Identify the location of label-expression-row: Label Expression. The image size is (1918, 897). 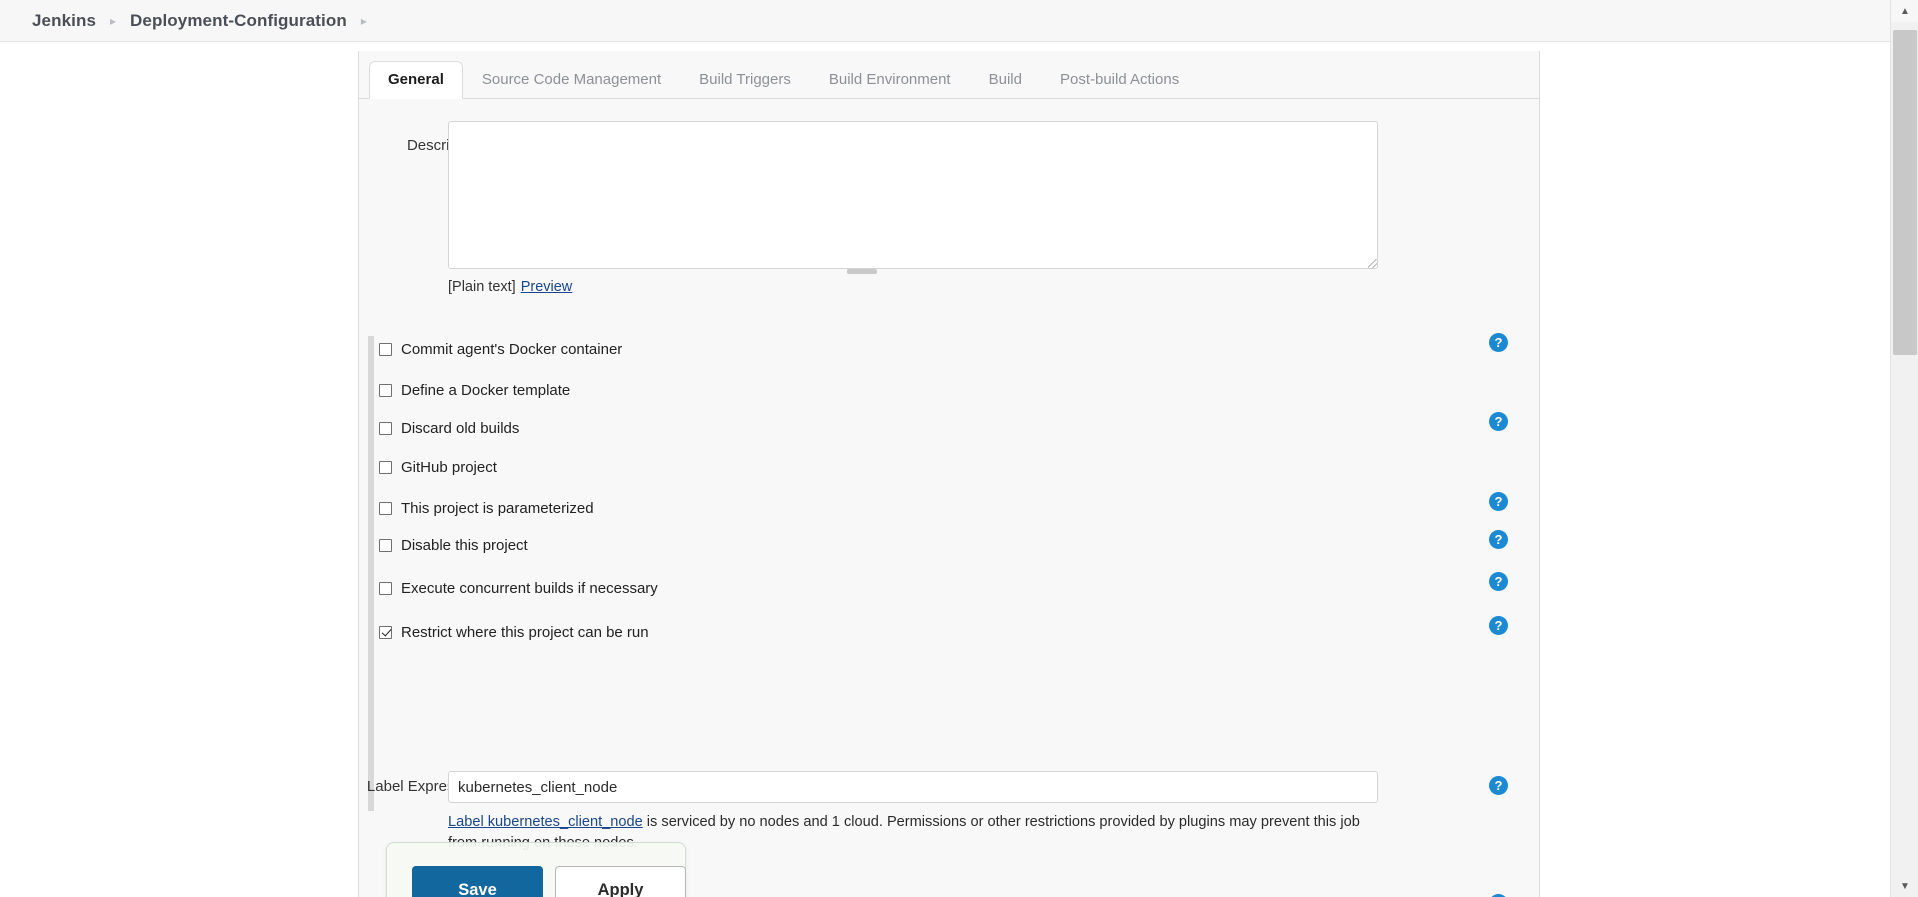
(949, 788).